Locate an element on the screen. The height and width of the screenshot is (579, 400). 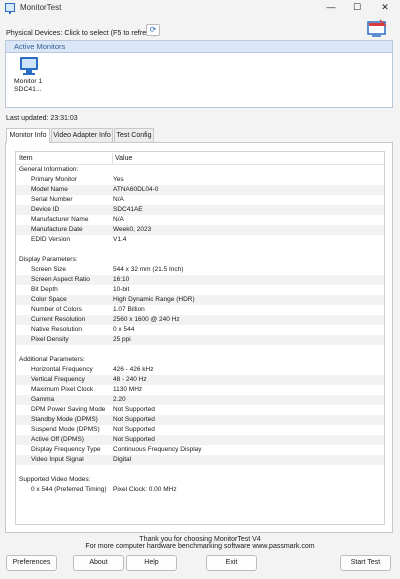
table-row: Current Resolution 2560 x 1600 @ 240 Hz is located at coordinates (200, 320).